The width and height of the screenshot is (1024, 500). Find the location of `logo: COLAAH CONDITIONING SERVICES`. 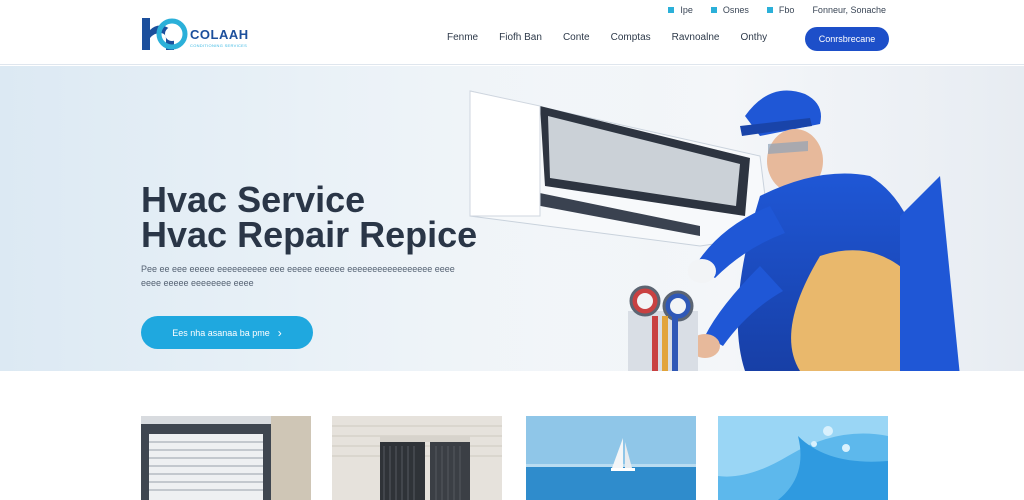

logo: COLAAH CONDITIONING SERVICES is located at coordinates (210, 34).